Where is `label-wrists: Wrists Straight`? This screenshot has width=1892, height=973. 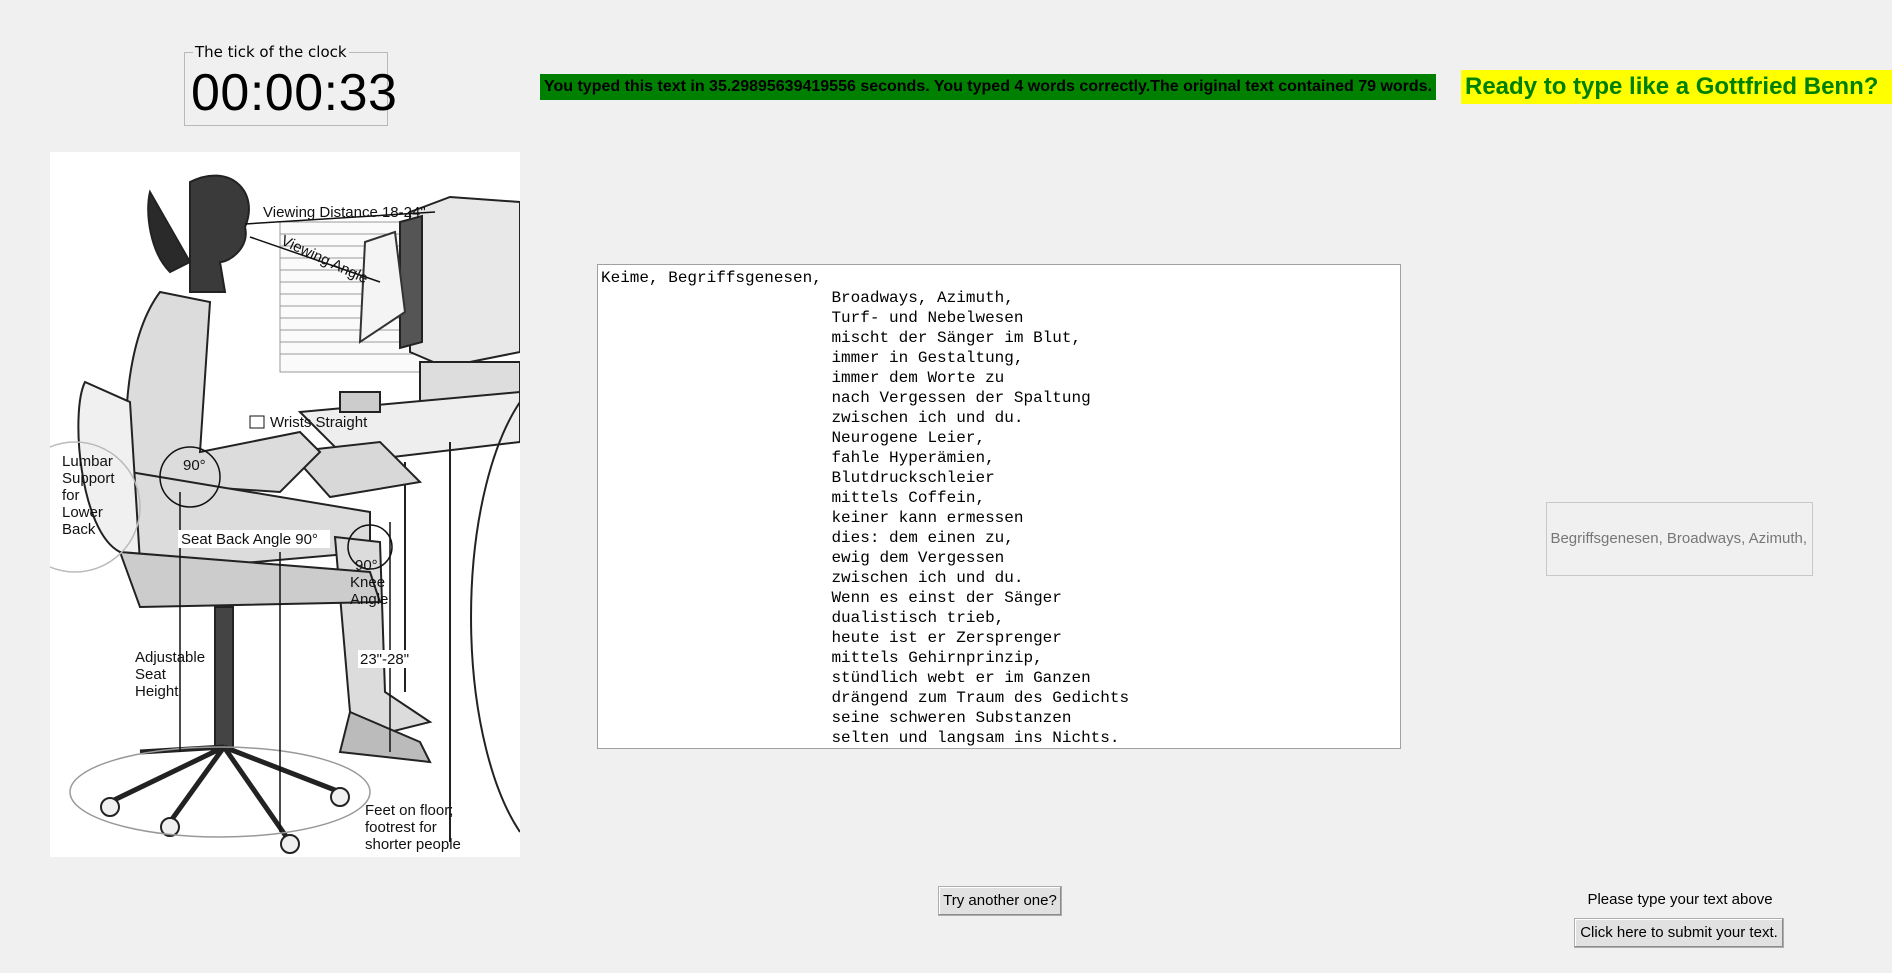
label-wrists: Wrists Straight is located at coordinates (319, 422).